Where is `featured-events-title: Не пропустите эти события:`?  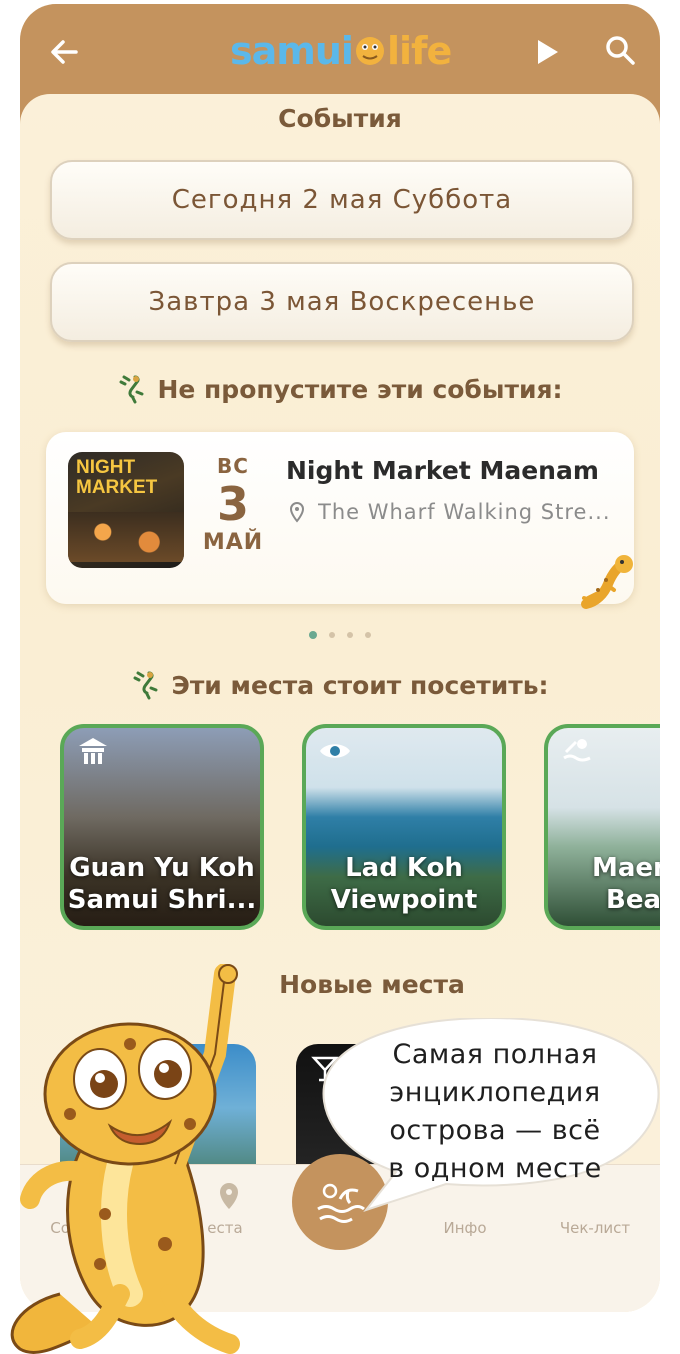
featured-events-title: Не пропустите эти события: is located at coordinates (360, 389).